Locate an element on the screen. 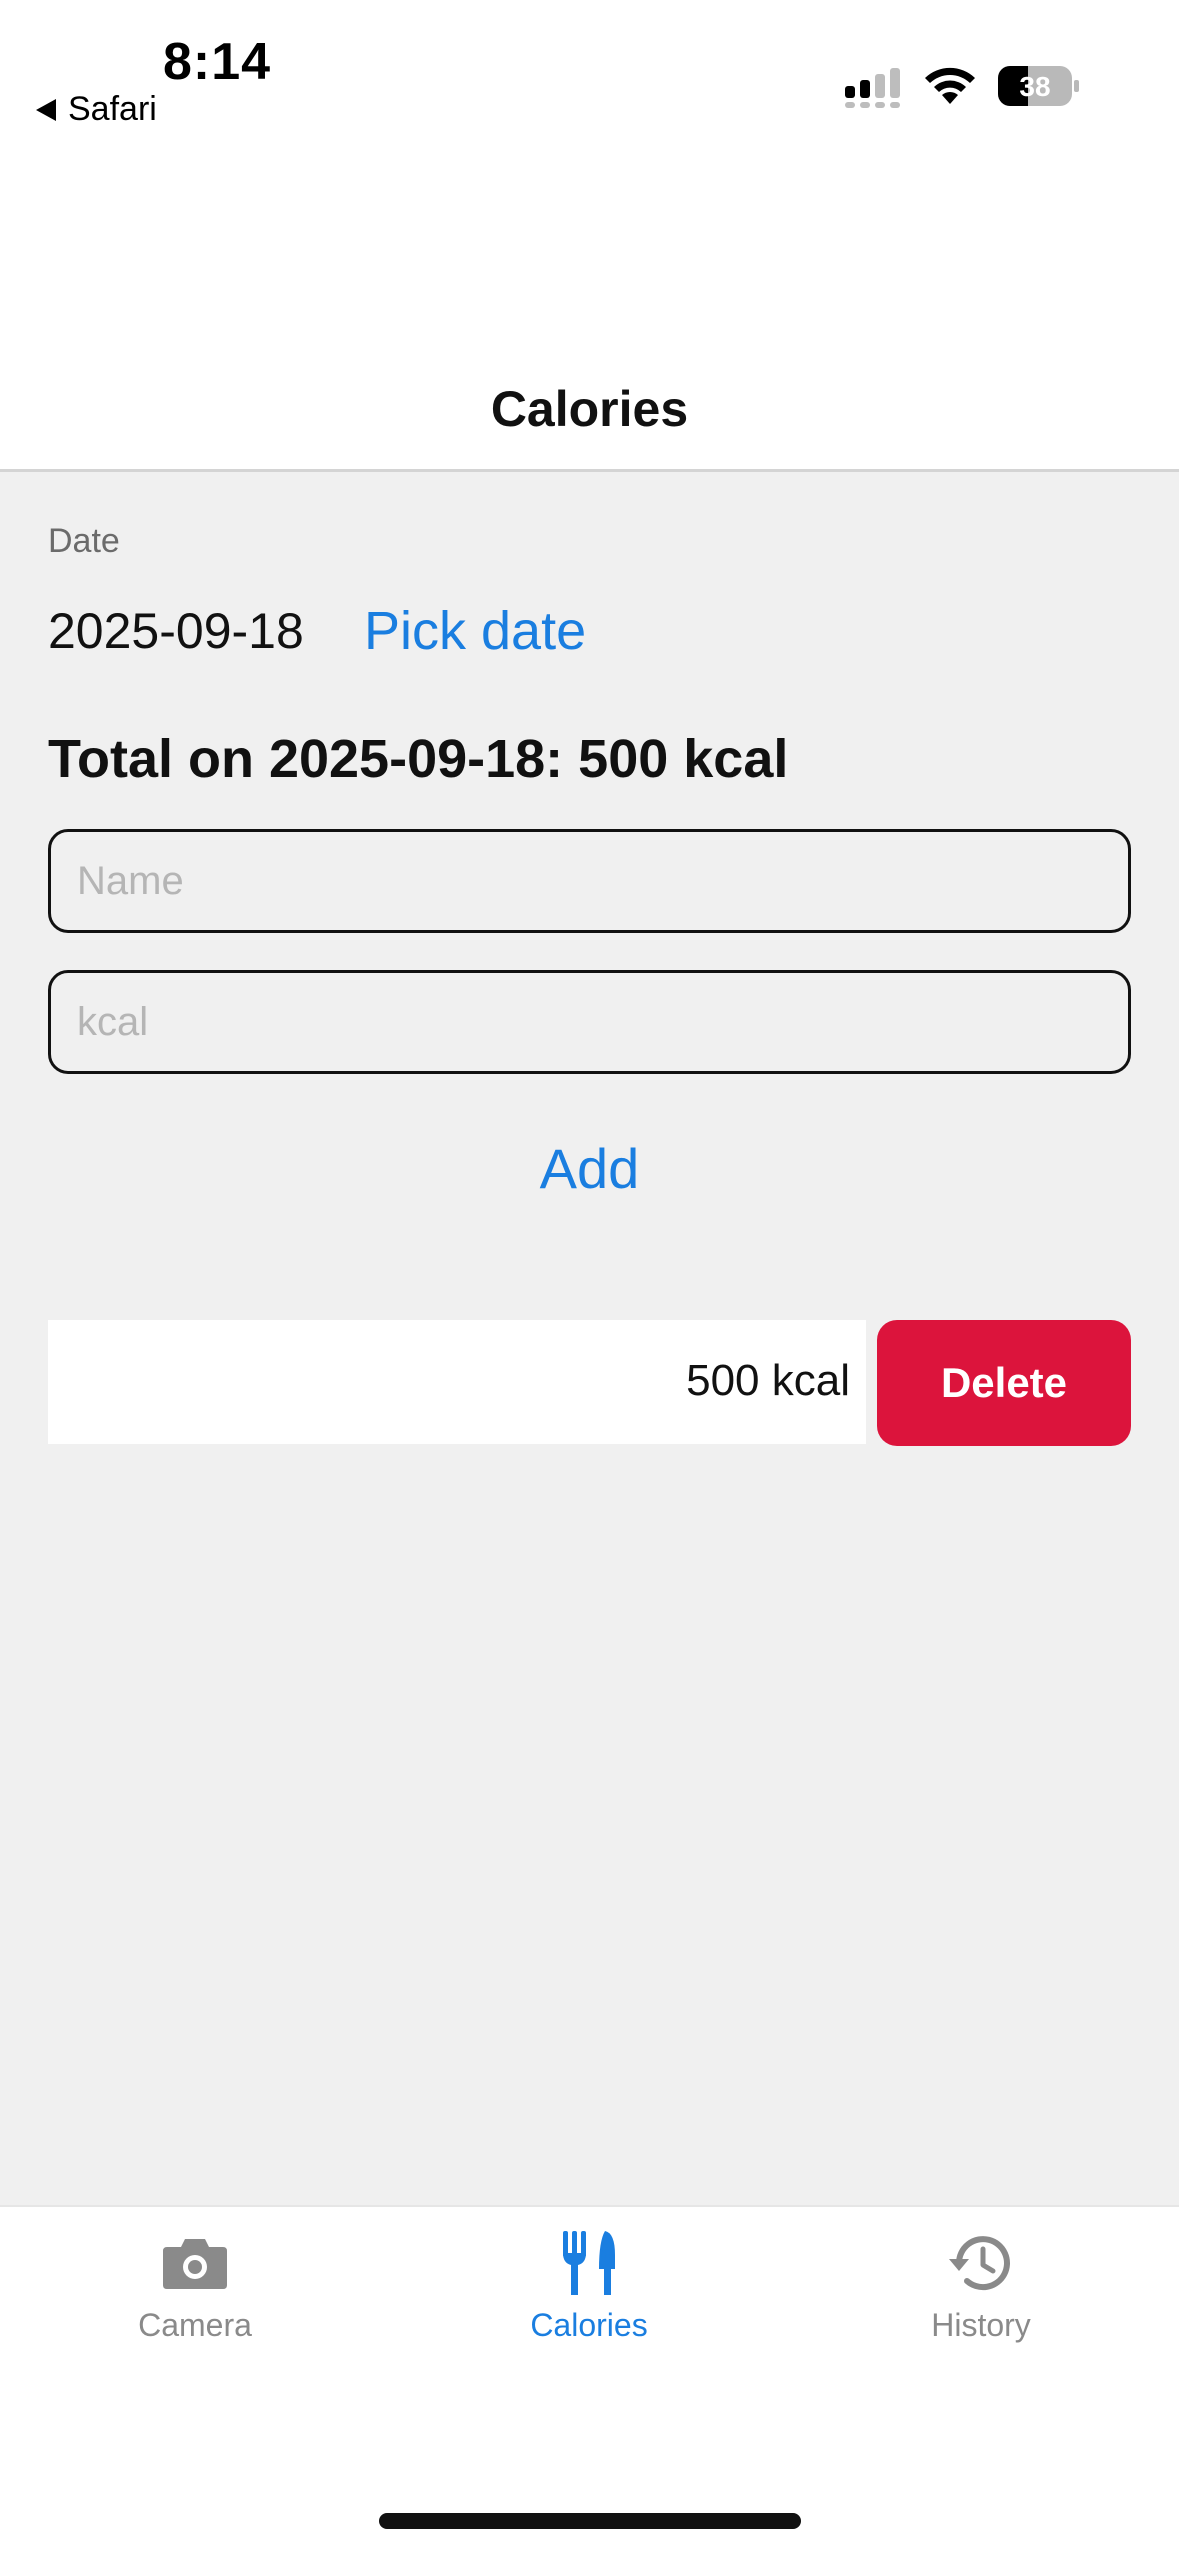  daily-total-text: Total on 2025-09-18: 500 kcal is located at coordinates (418, 759).